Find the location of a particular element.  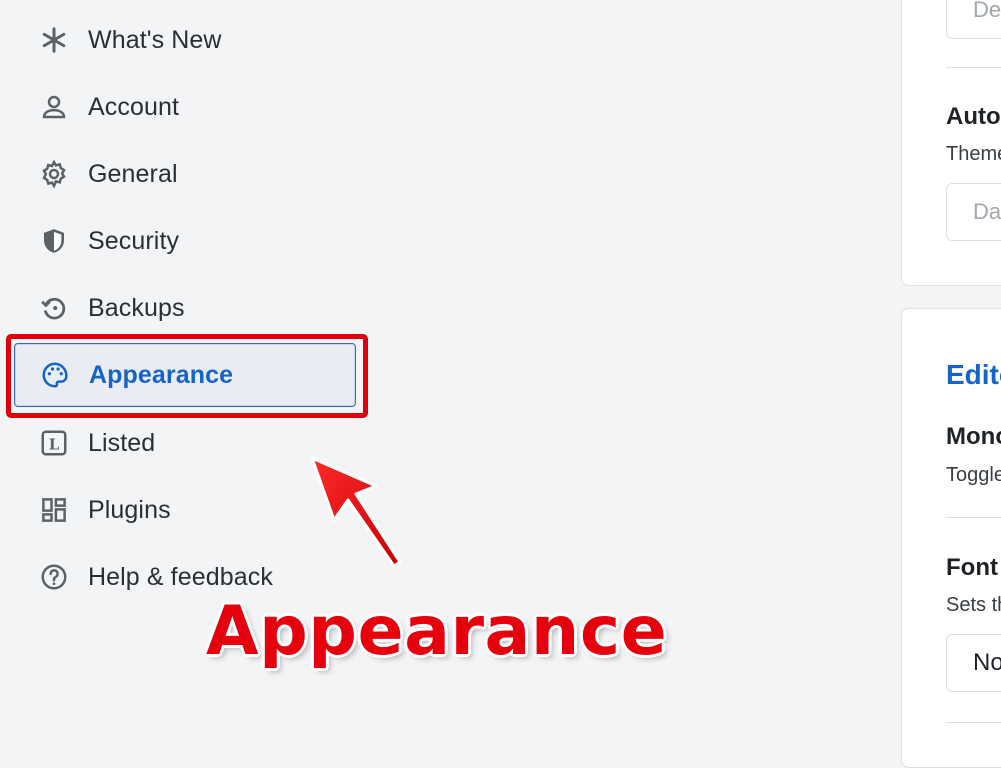

sidebar-item-label: Plugins is located at coordinates (129, 509).